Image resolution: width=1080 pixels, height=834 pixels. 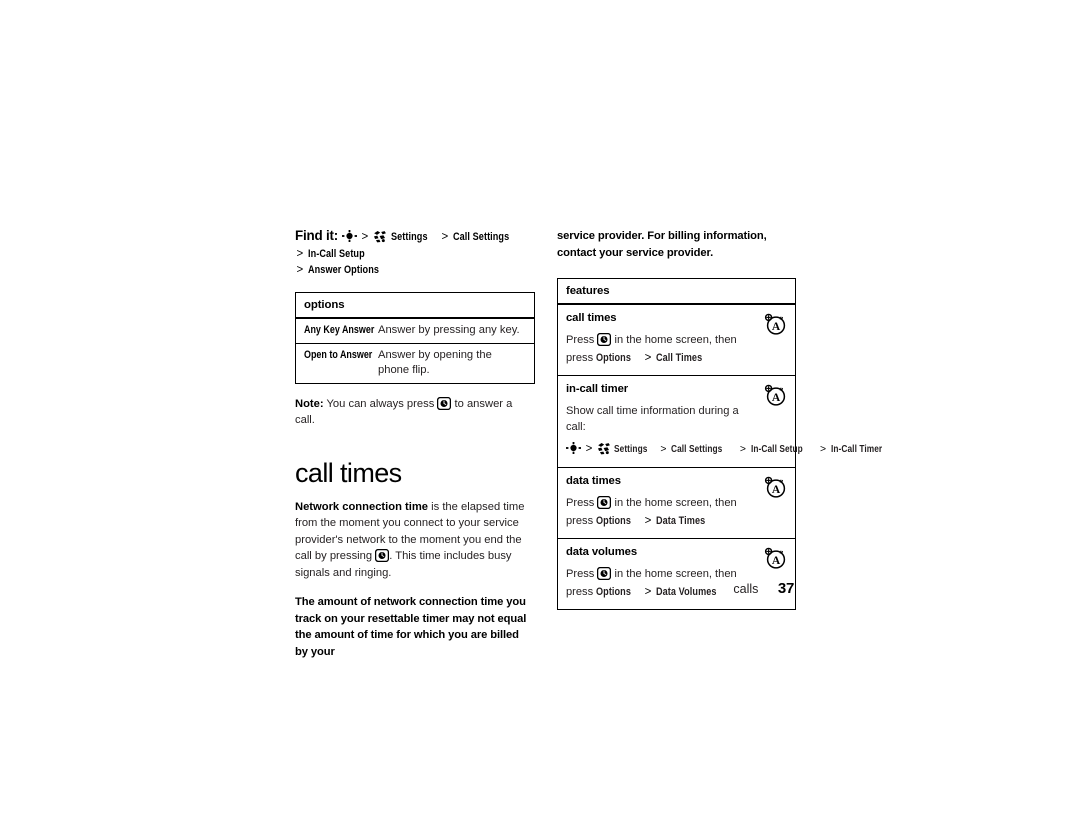 I want to click on paragraph-bold-lead: Network connection time, so click(x=362, y=506).